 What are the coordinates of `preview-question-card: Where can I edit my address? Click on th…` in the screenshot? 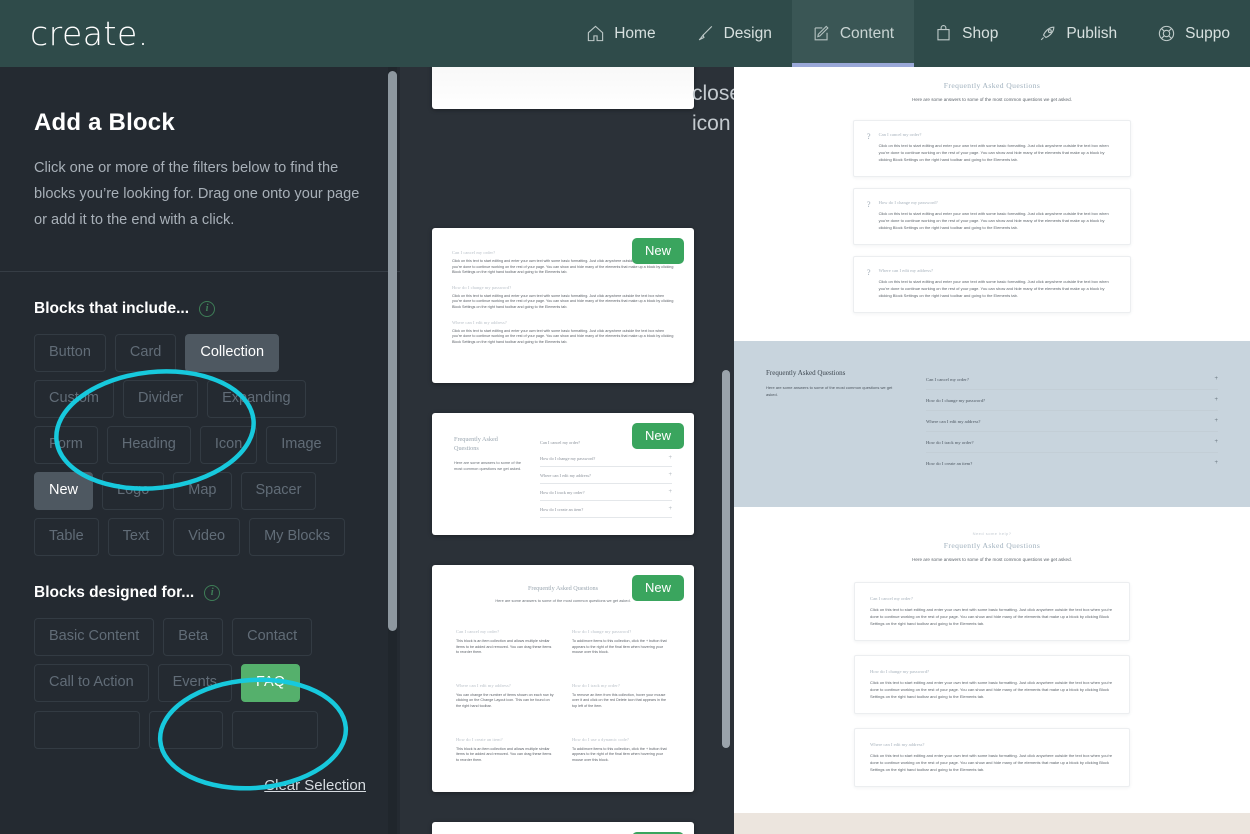 It's located at (992, 757).